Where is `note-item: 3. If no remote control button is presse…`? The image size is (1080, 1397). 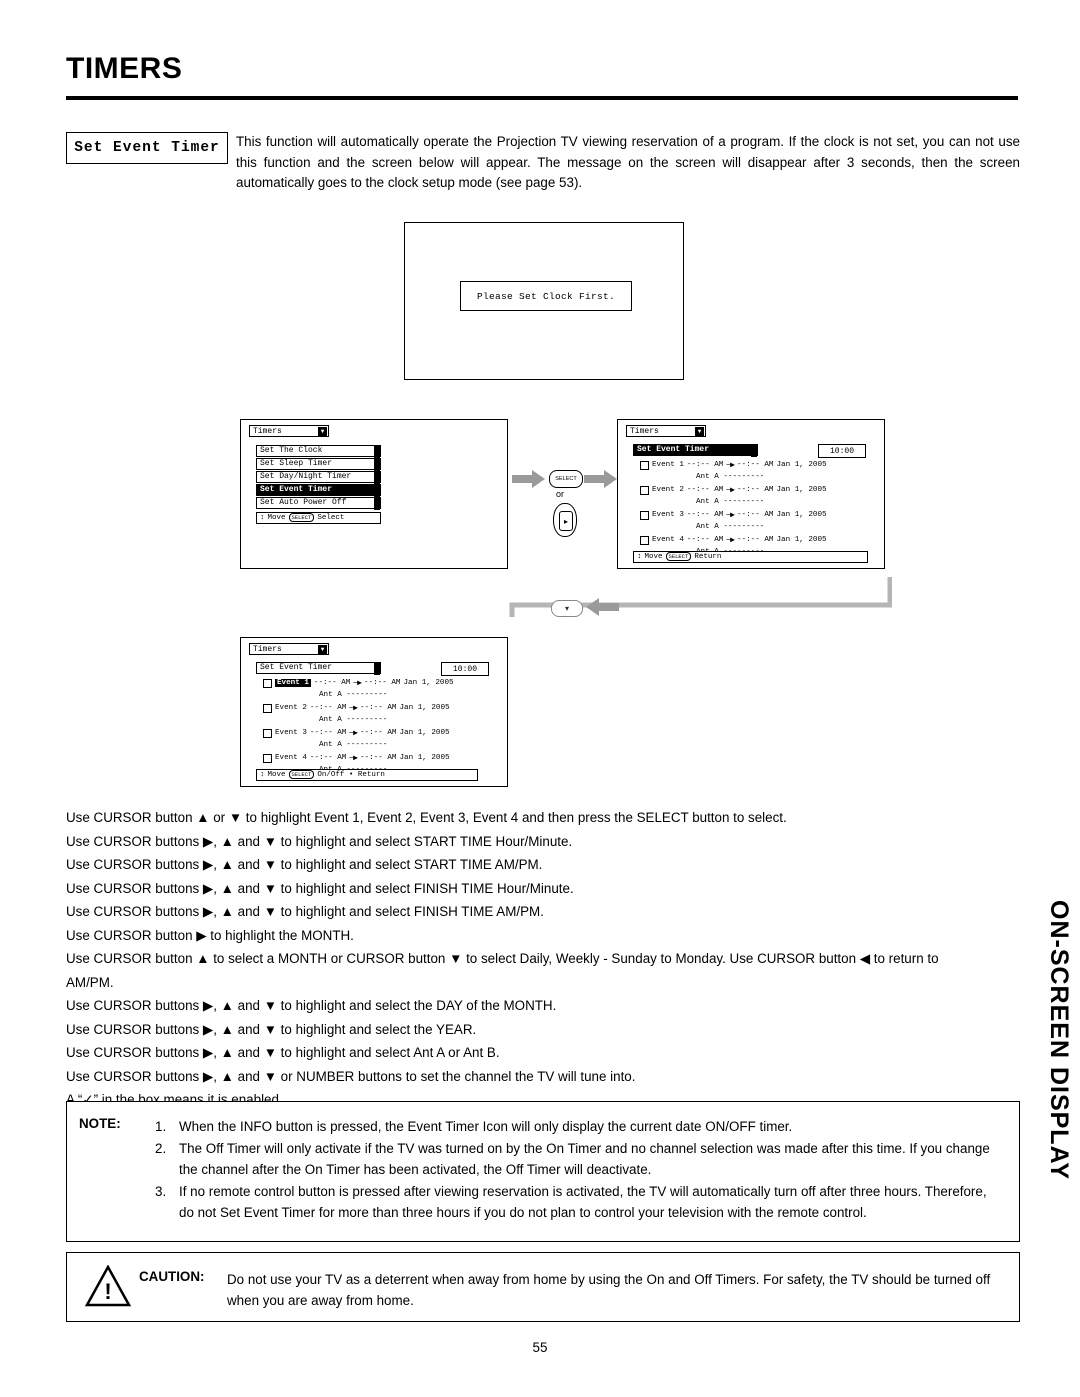
note-item: 3. If no remote control button is presse… is located at coordinates (579, 1202).